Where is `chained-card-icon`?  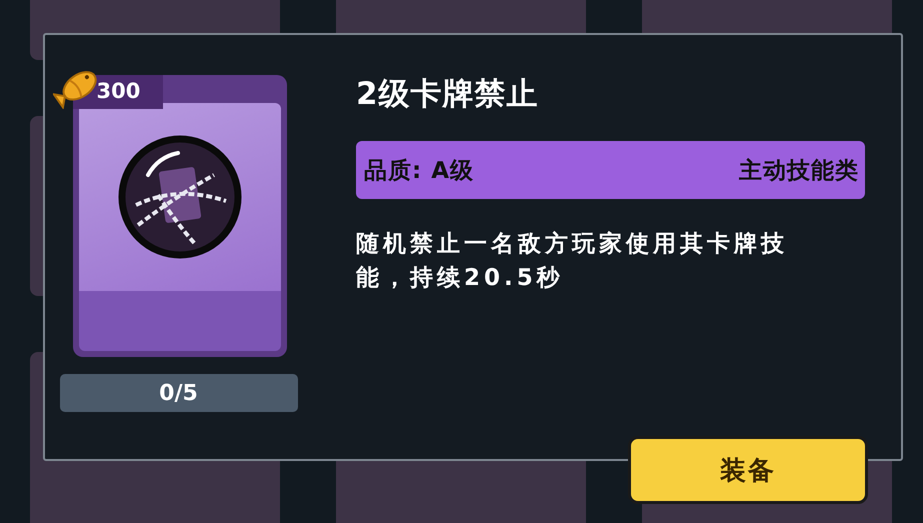
chained-card-icon is located at coordinates (180, 197).